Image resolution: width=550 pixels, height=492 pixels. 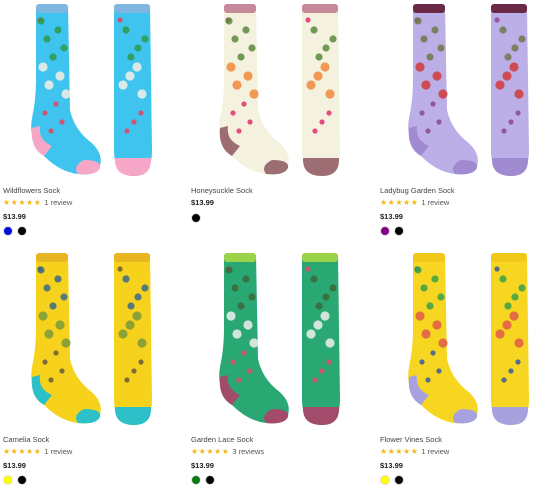 I want to click on product-name: Flower Vines Sock, so click(x=411, y=439).